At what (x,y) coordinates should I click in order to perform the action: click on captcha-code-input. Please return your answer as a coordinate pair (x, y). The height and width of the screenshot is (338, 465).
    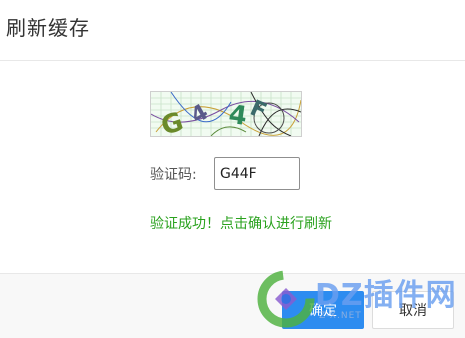
    Looking at the image, I should click on (257, 173).